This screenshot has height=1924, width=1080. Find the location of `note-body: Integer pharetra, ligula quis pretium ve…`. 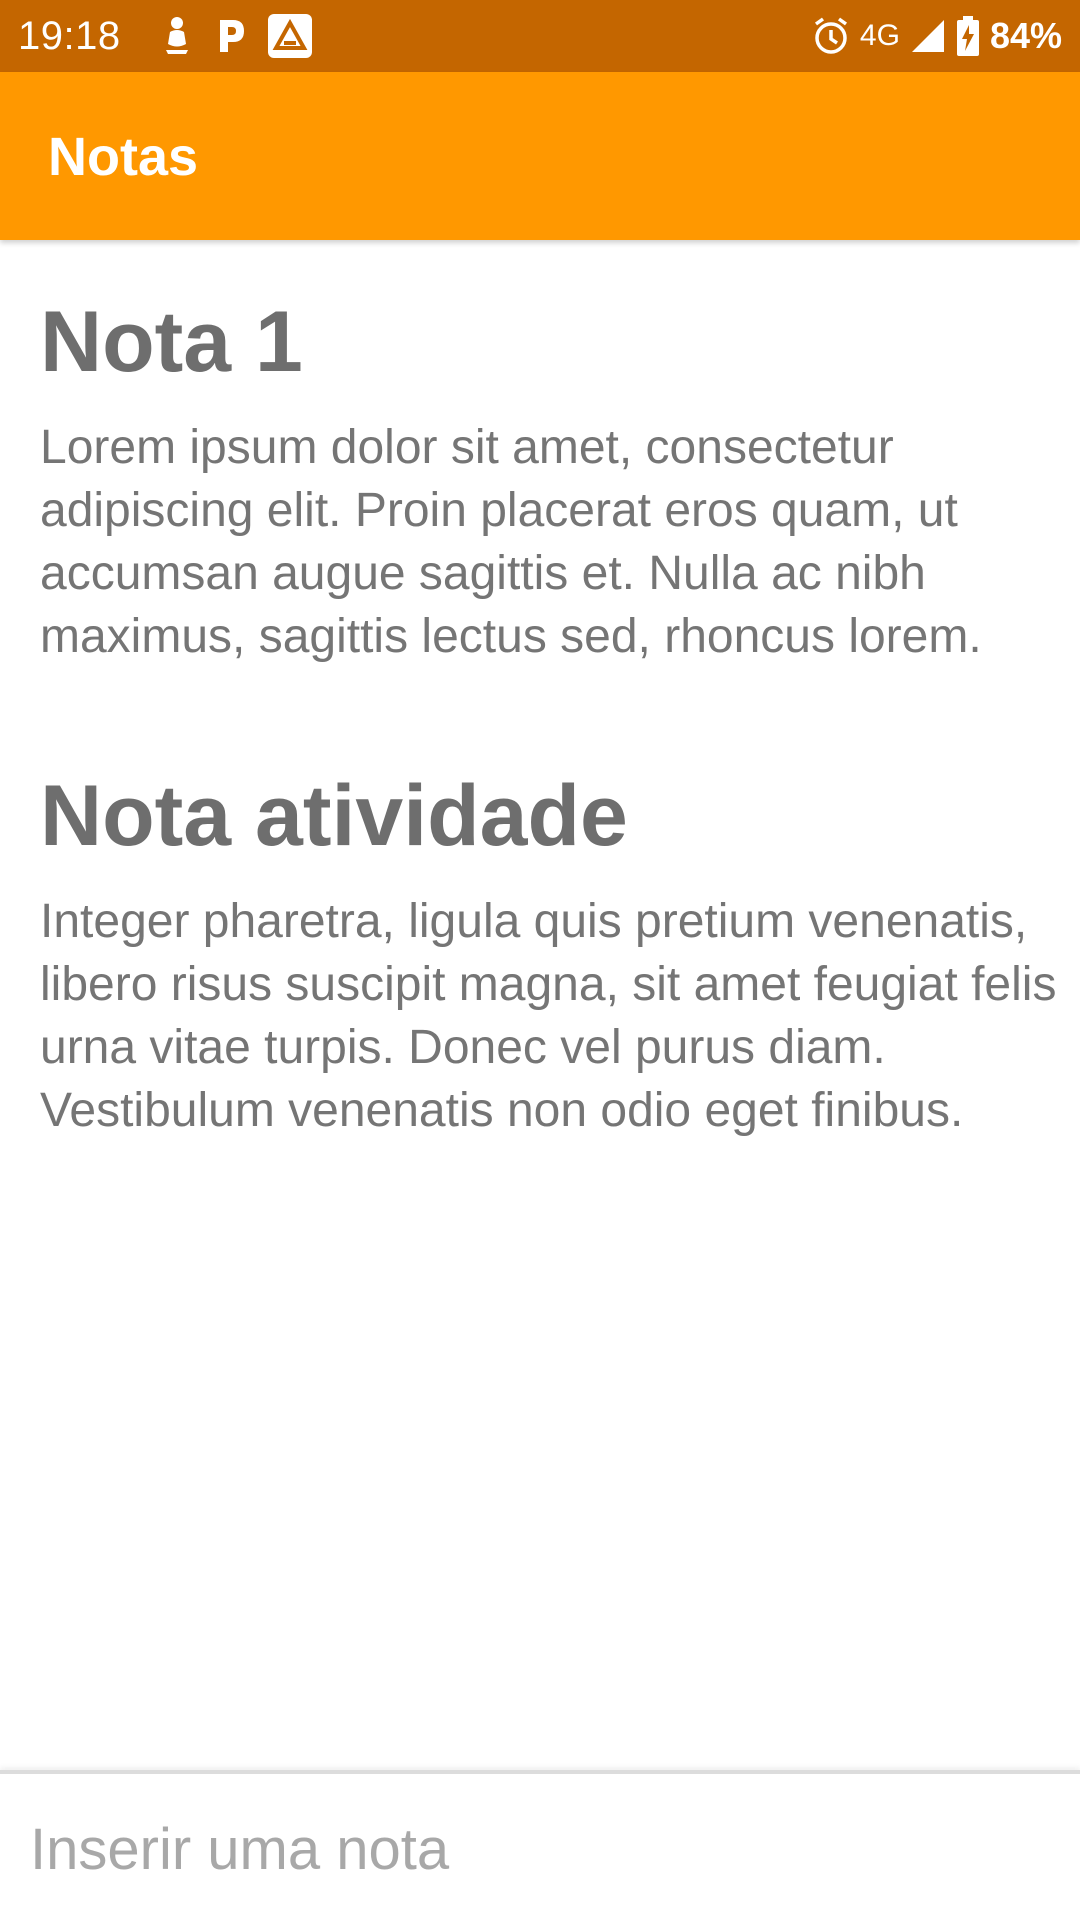

note-body: Integer pharetra, ligula quis pretium ve… is located at coordinates (548, 1016).